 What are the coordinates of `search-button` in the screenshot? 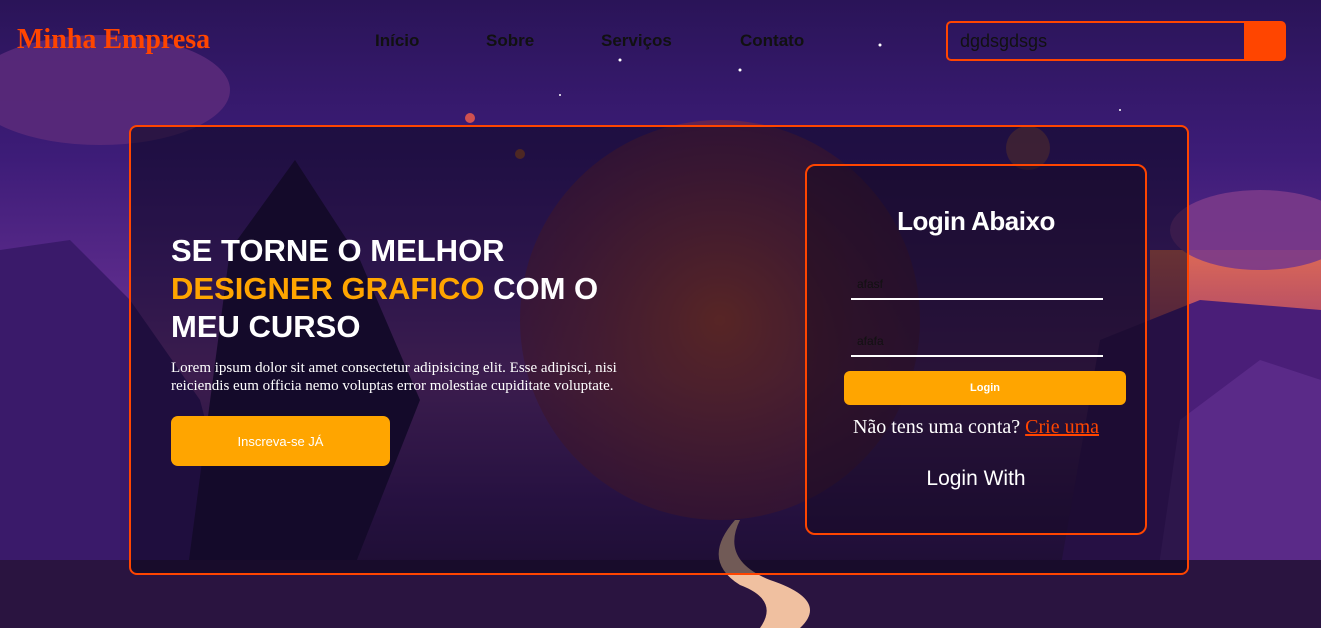 It's located at (1265, 41).